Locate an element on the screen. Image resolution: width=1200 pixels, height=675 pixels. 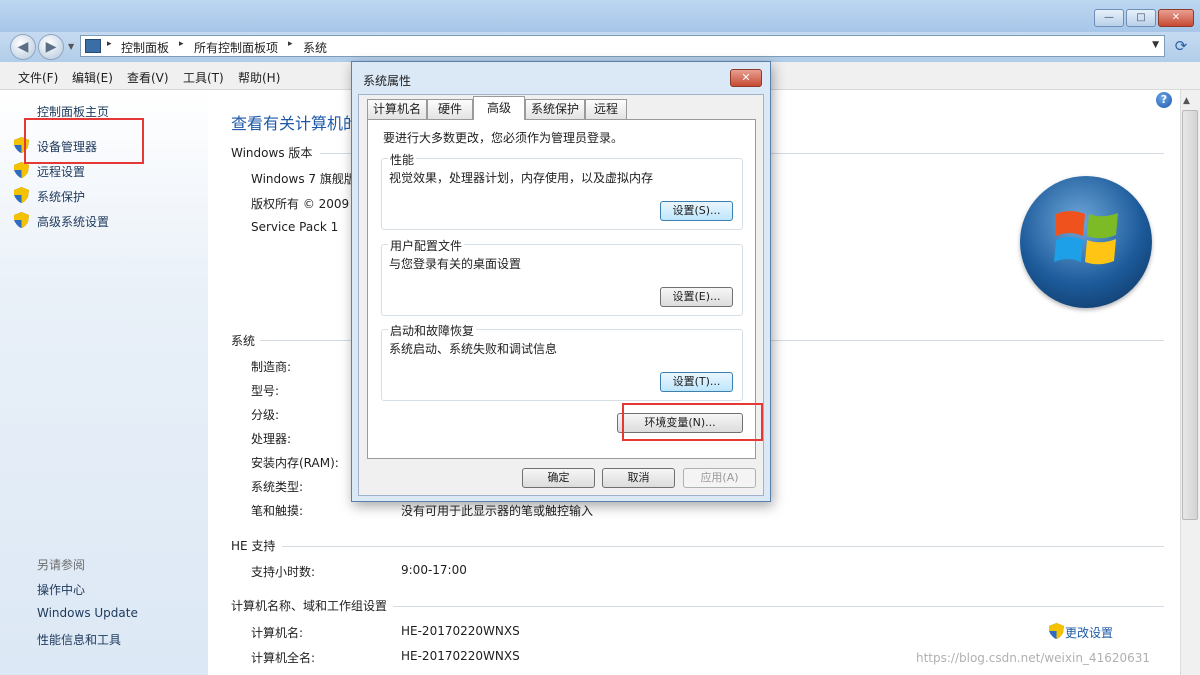
windows-update-link: Windows Update is located at coordinates (87, 613).